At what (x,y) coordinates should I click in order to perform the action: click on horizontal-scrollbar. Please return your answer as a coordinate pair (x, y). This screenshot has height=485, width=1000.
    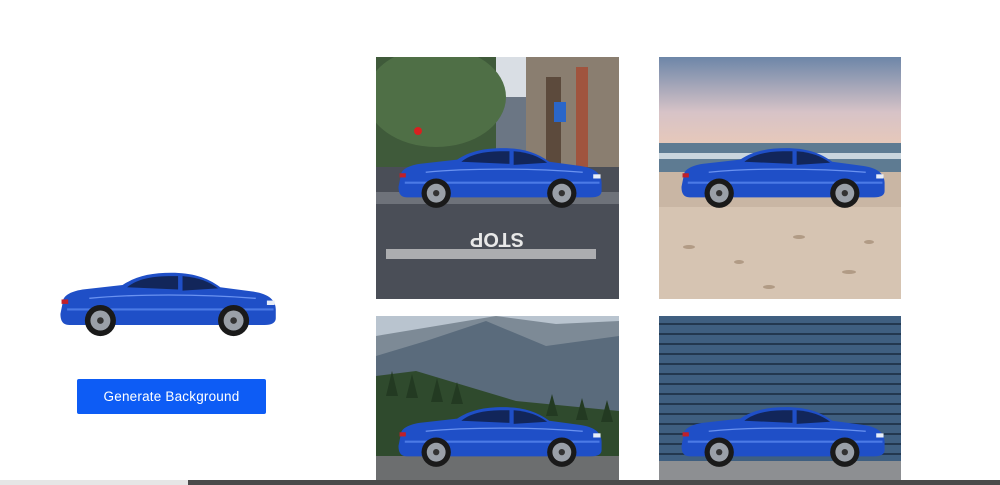
    Looking at the image, I should click on (500, 482).